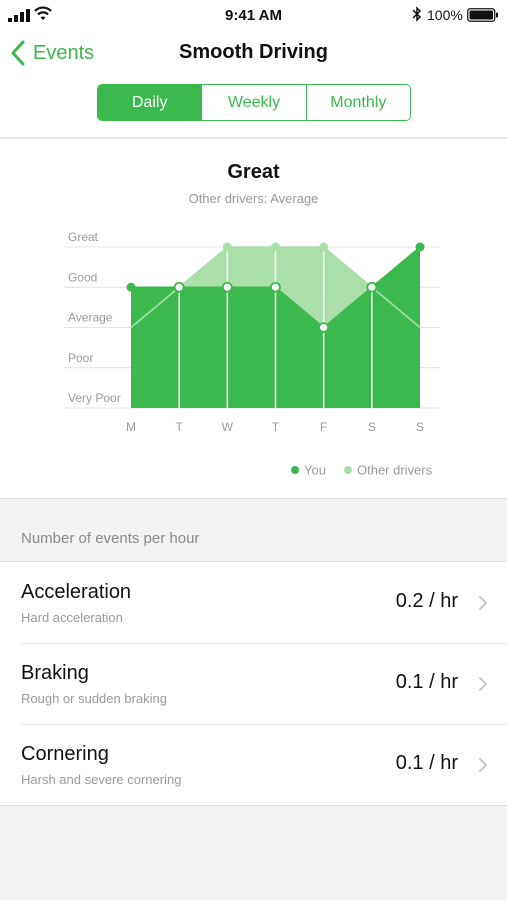  I want to click on x-tick-label: M, so click(131, 427).